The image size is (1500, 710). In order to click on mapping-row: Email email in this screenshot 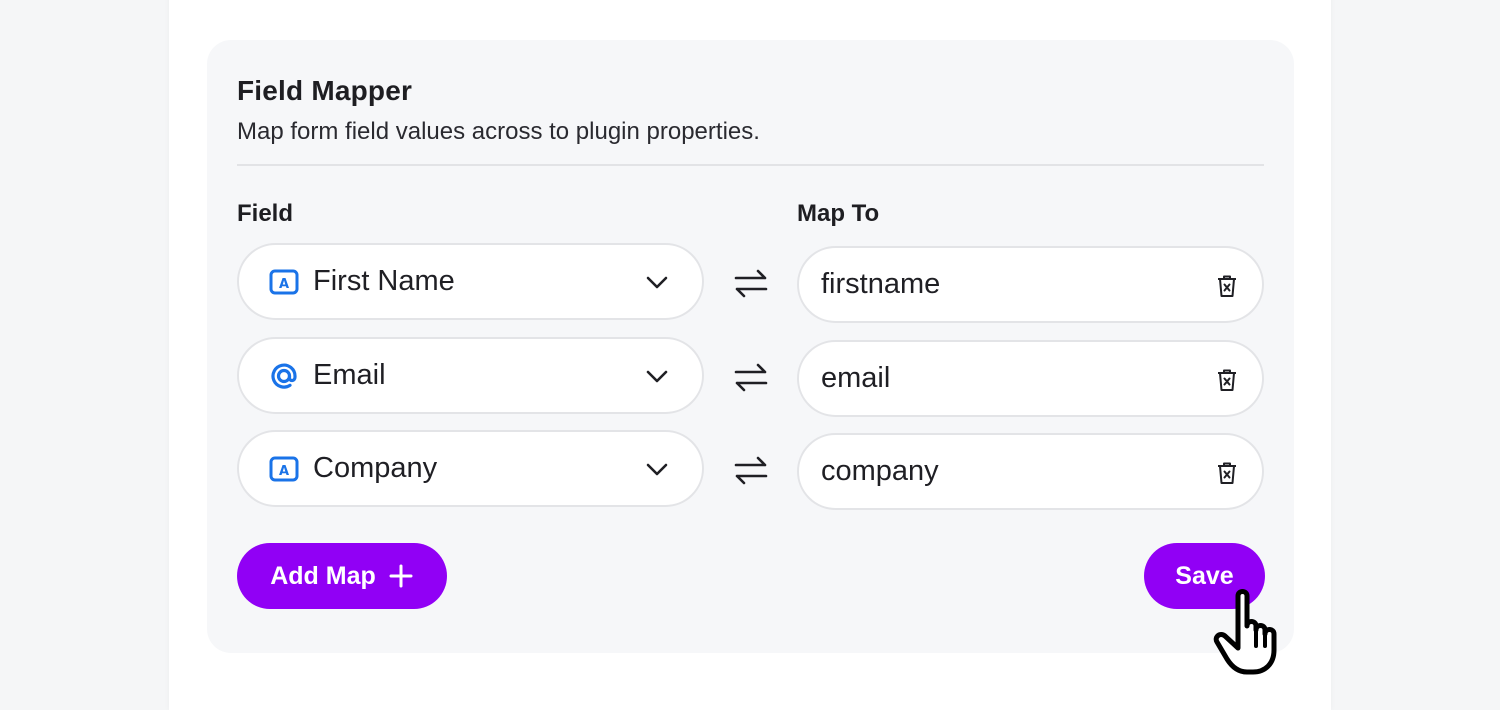, I will do `click(750, 377)`.